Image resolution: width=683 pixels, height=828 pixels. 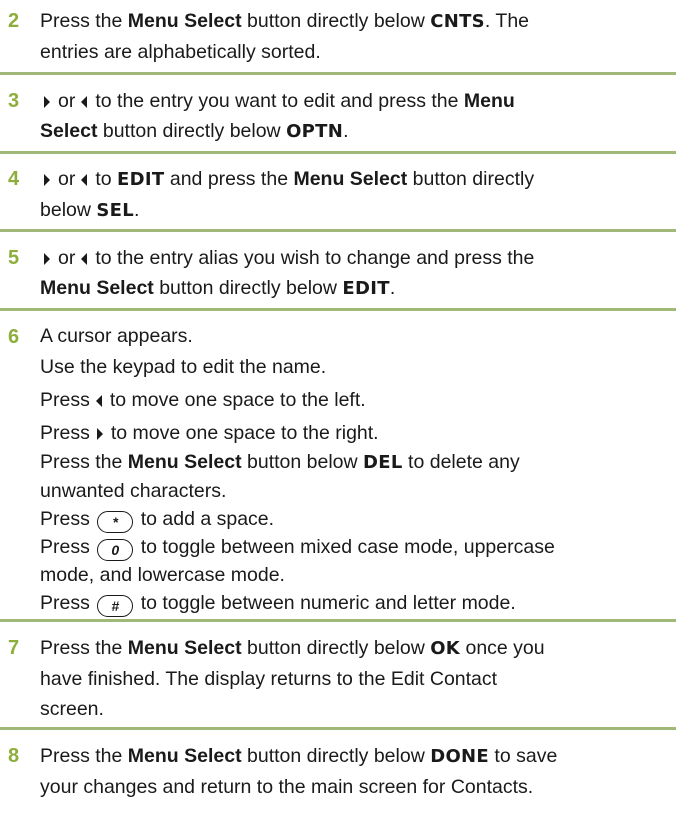 What do you see at coordinates (115, 606) in the screenshot?
I see `pound-key-icon: #` at bounding box center [115, 606].